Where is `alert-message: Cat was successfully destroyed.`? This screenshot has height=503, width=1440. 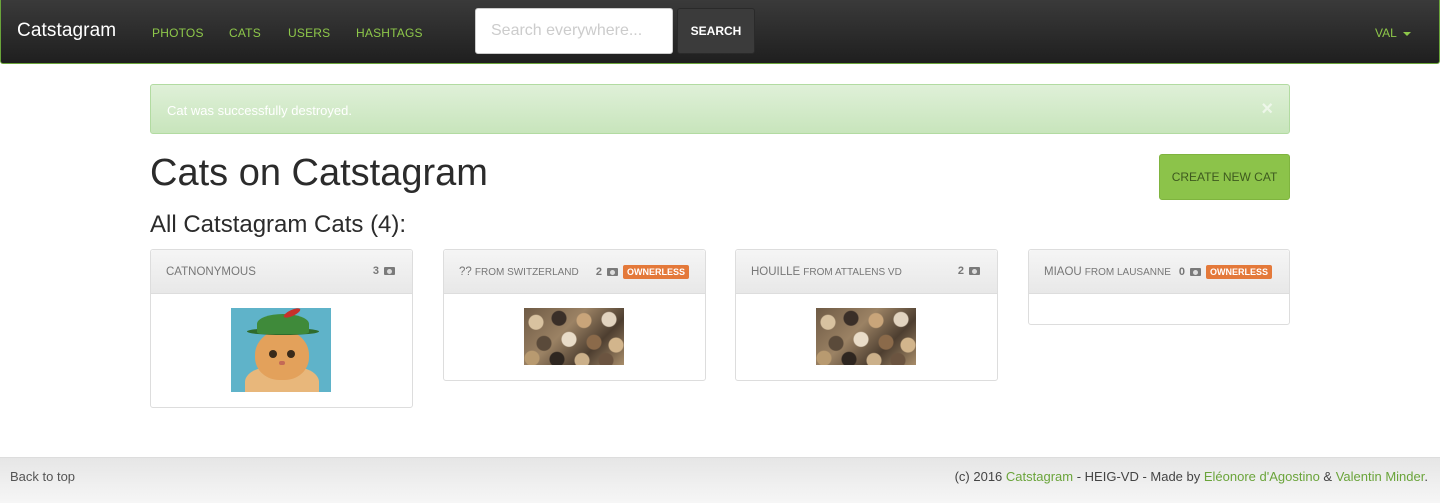 alert-message: Cat was successfully destroyed. is located at coordinates (259, 110).